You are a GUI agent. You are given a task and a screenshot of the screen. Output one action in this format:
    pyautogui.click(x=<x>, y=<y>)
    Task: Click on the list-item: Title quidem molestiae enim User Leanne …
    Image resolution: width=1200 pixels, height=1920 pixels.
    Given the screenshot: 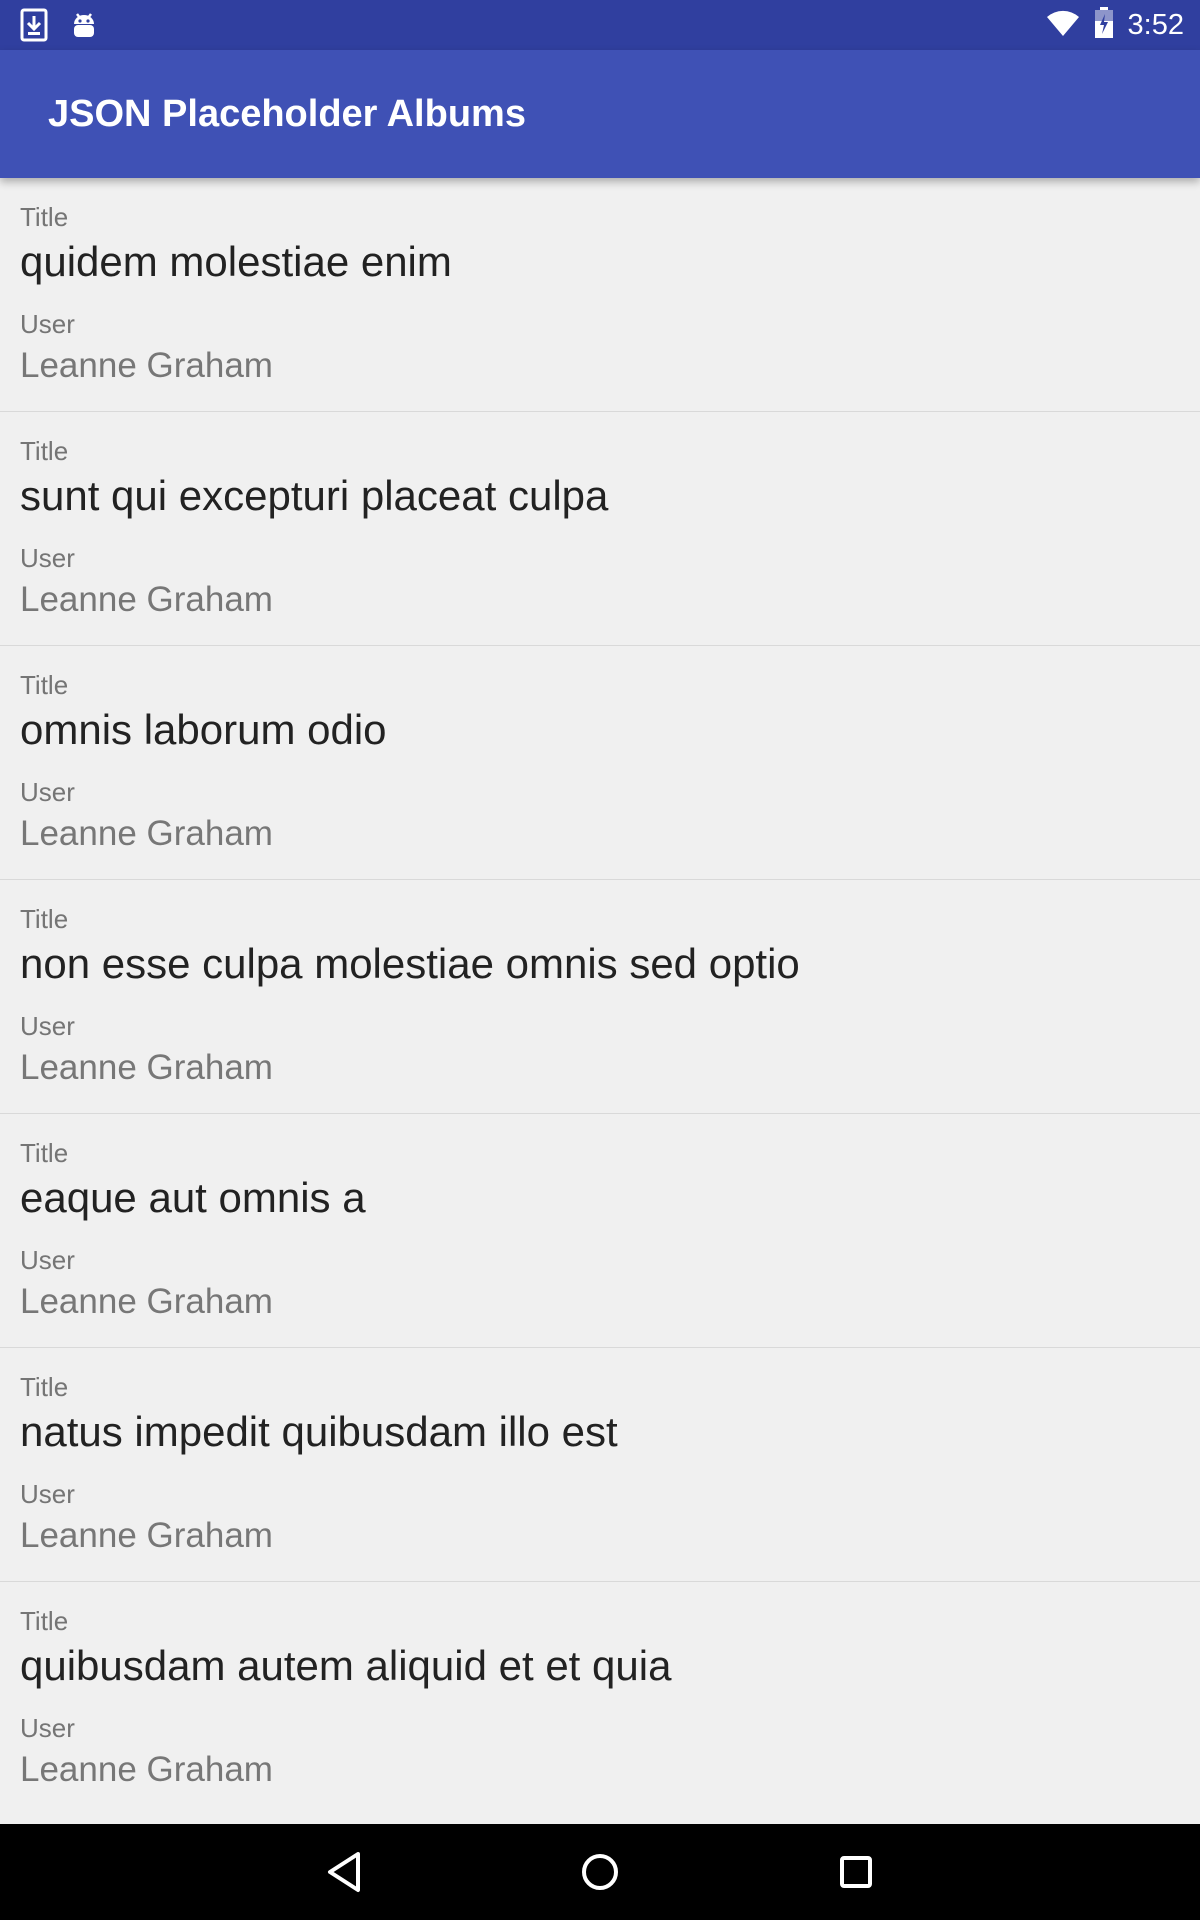 What is the action you would take?
    pyautogui.click(x=600, y=295)
    